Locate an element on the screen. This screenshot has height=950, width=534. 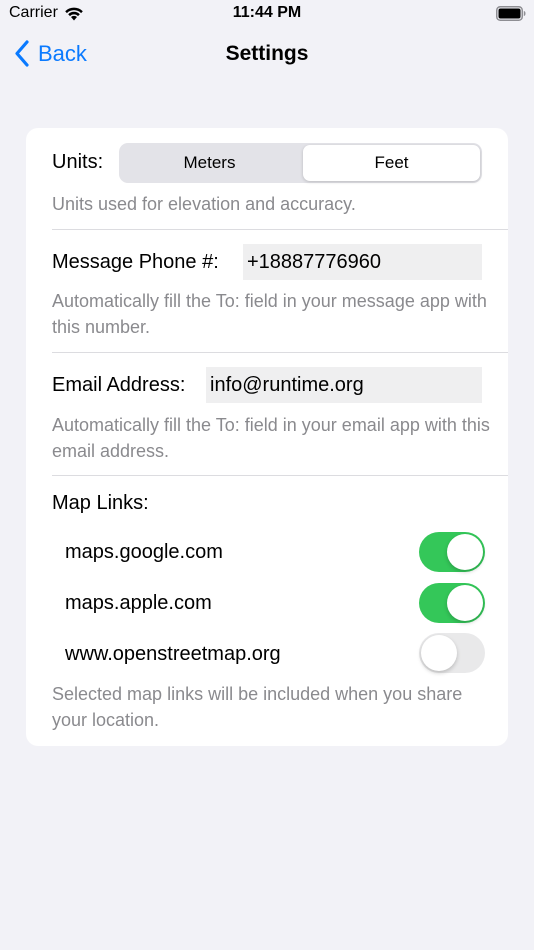
status-time: 11:44 PM is located at coordinates (267, 12).